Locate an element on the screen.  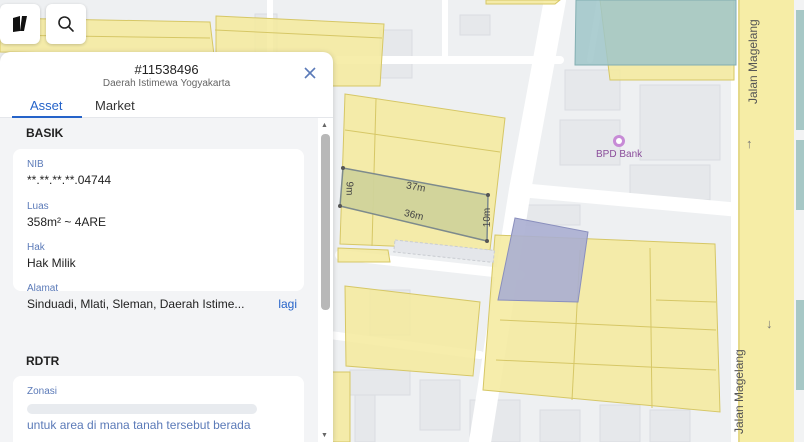
parcel-region: Daerah Istimewa Yogyakarta is located at coordinates (166, 83).